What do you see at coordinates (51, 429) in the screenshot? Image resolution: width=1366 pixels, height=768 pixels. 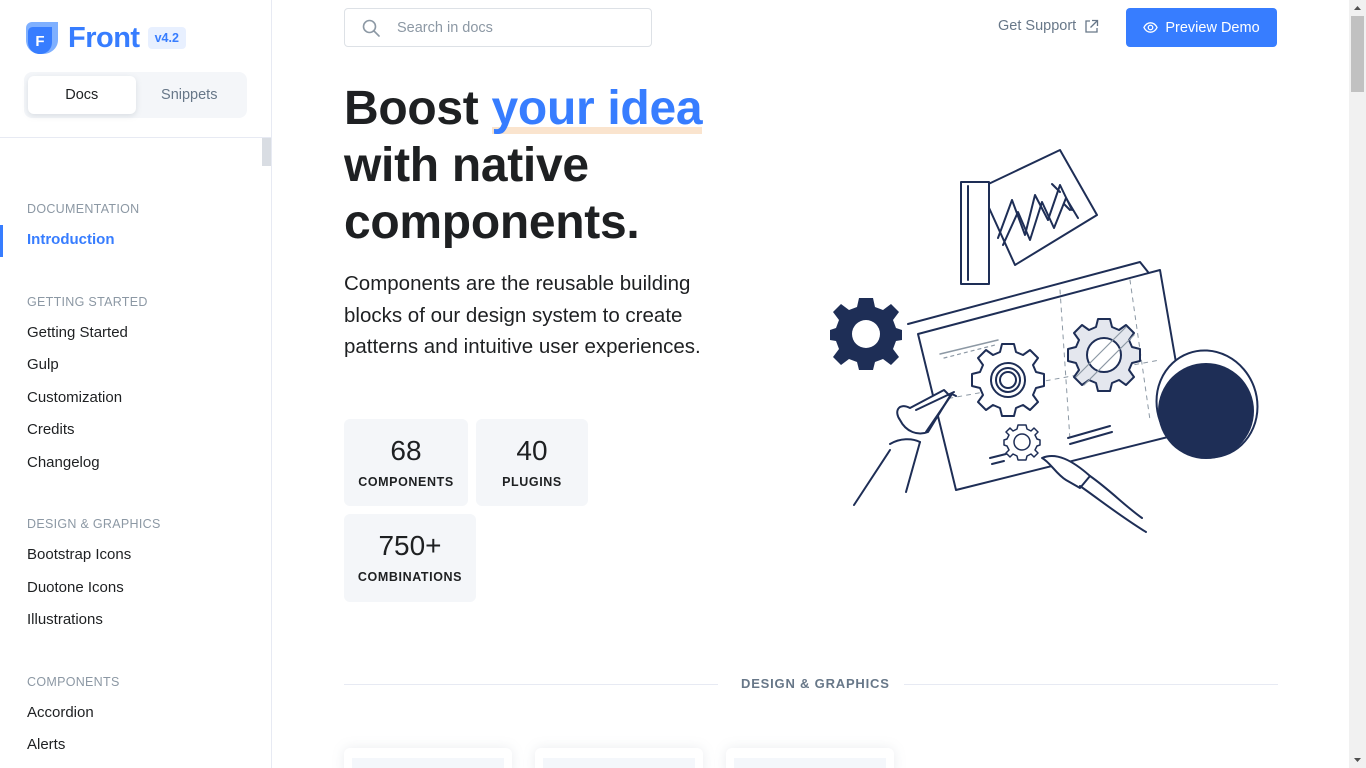 I see `sidebar-item-credits: Credits` at bounding box center [51, 429].